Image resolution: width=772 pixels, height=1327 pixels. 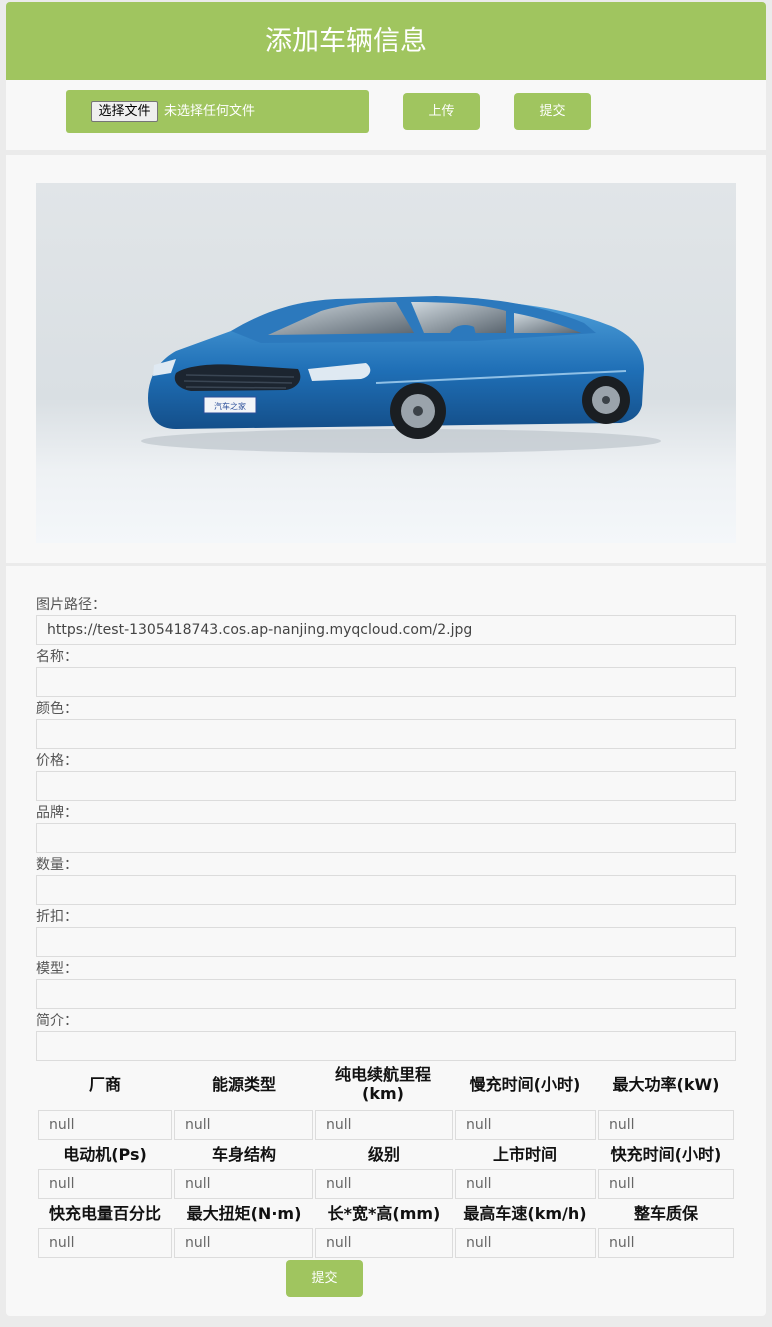 I want to click on discount-label: 折扣：, so click(x=57, y=917).